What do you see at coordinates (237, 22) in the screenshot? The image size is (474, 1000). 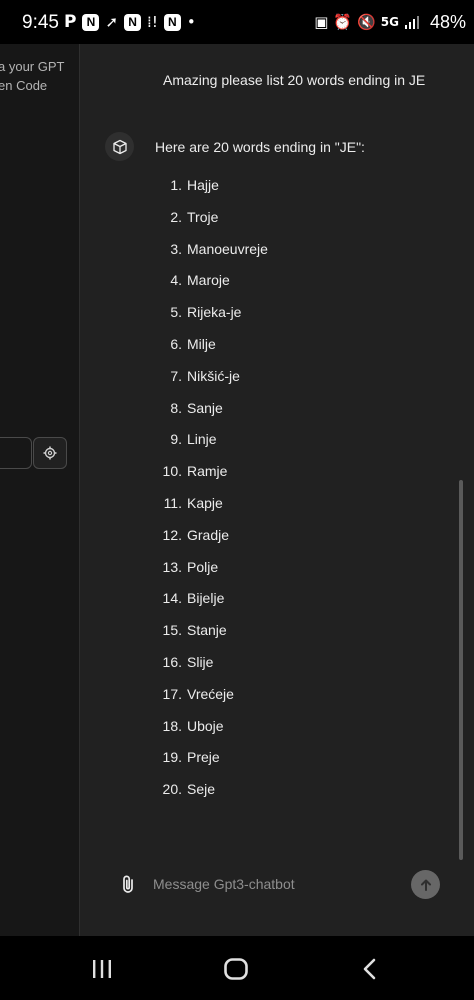 I see `status-bar: 9:45 P N ➚ N ⁞! N • ▣ ⏰ 🔇 5G 48%` at bounding box center [237, 22].